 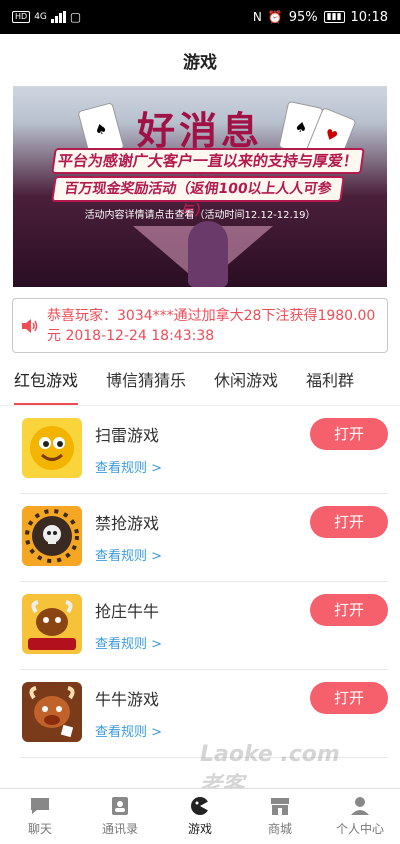 I want to click on clock: 10:18, so click(x=369, y=17).